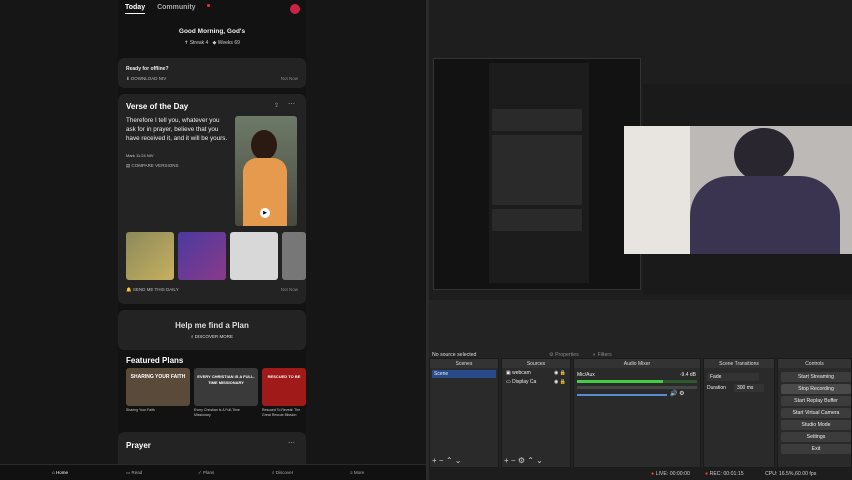 This screenshot has width=852, height=480. I want to click on scenes-dock: Scenes Scene + − ⌃ ⌄, so click(464, 413).